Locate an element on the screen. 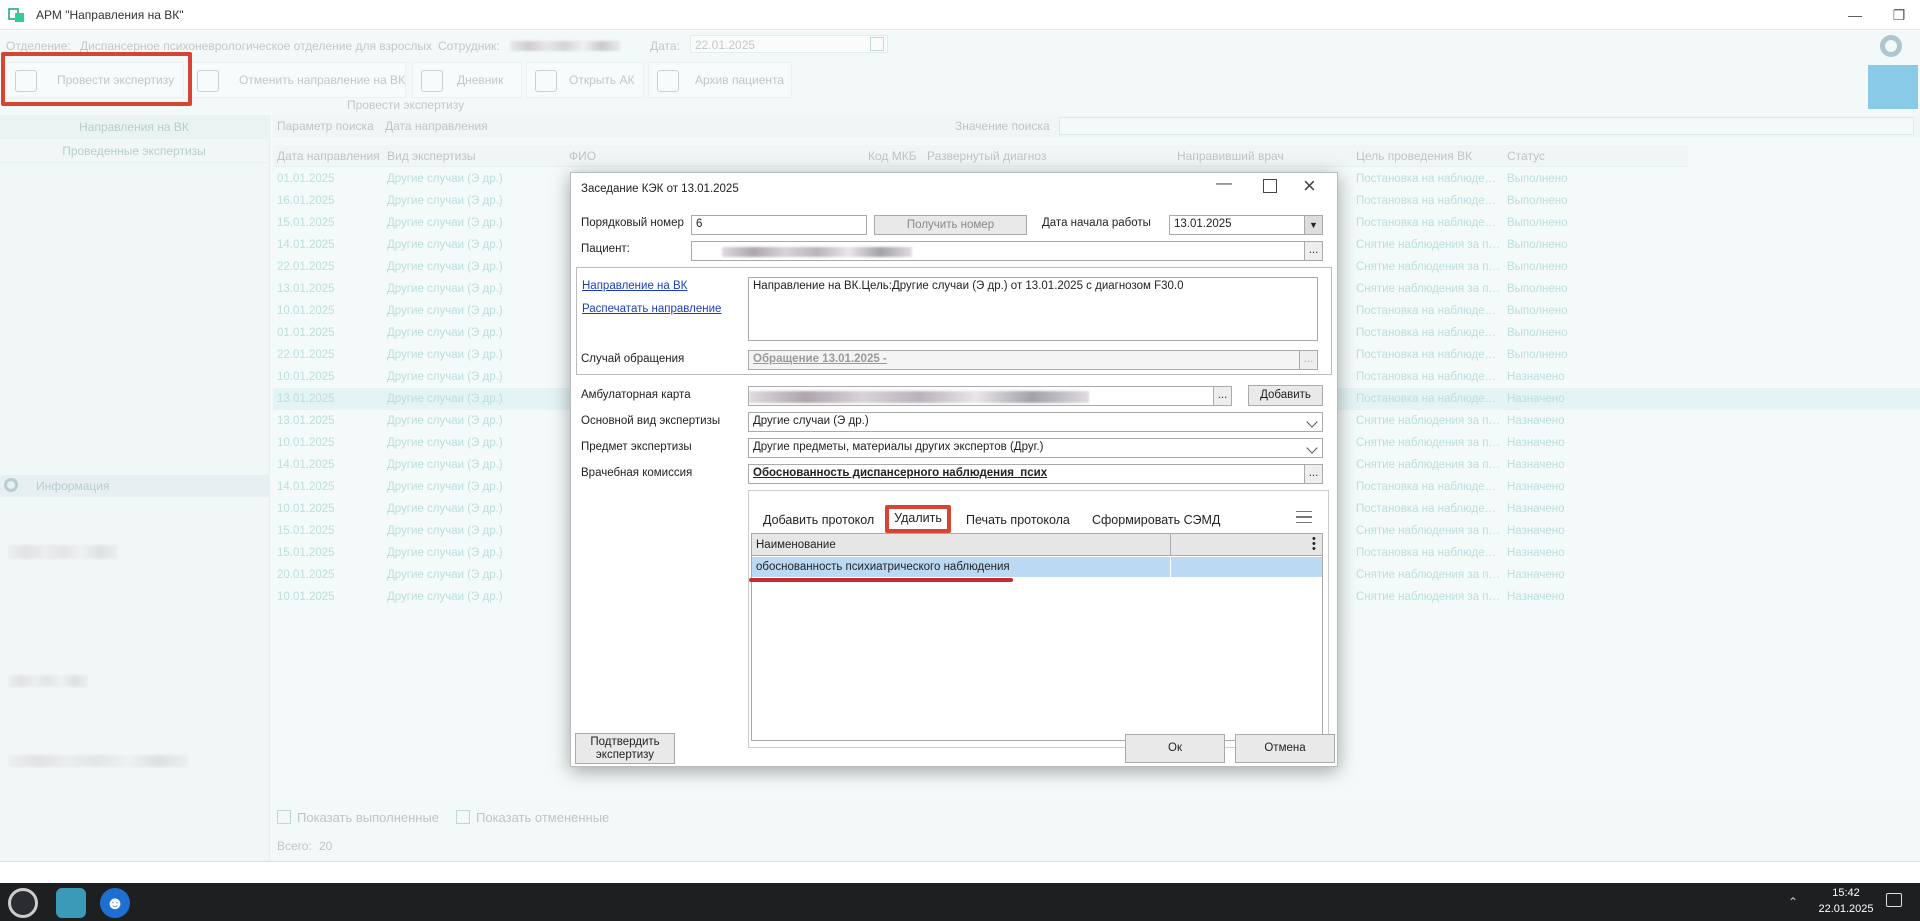  start-button-icon is located at coordinates (23, 903).